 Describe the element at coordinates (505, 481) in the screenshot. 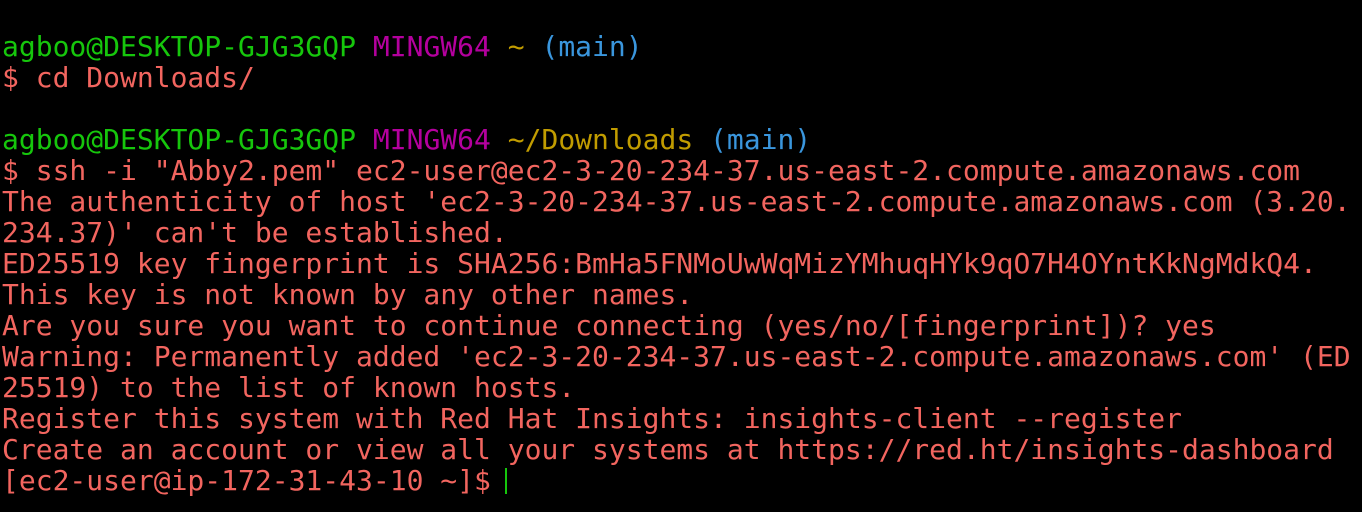

I see `text-cursor` at that location.